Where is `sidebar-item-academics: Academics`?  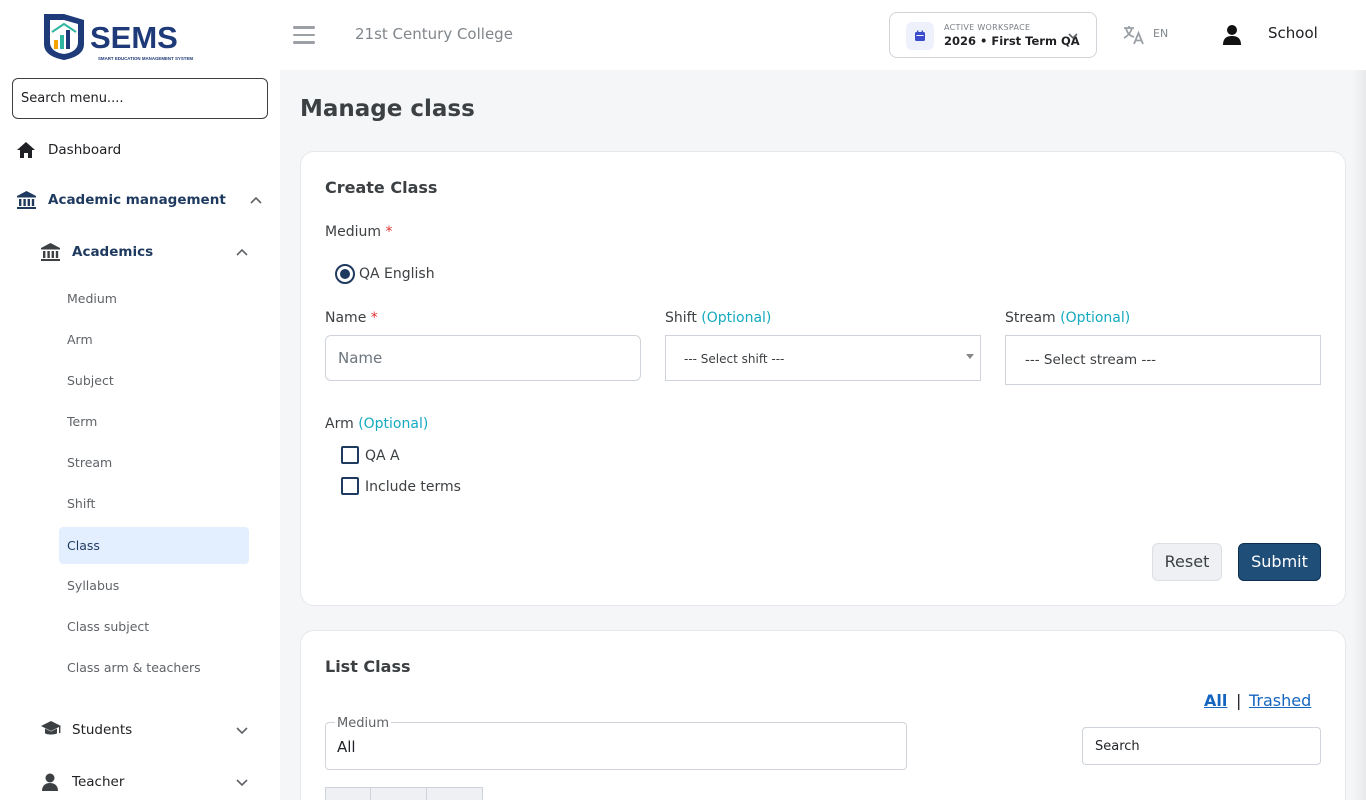 sidebar-item-academics: Academics is located at coordinates (146, 253).